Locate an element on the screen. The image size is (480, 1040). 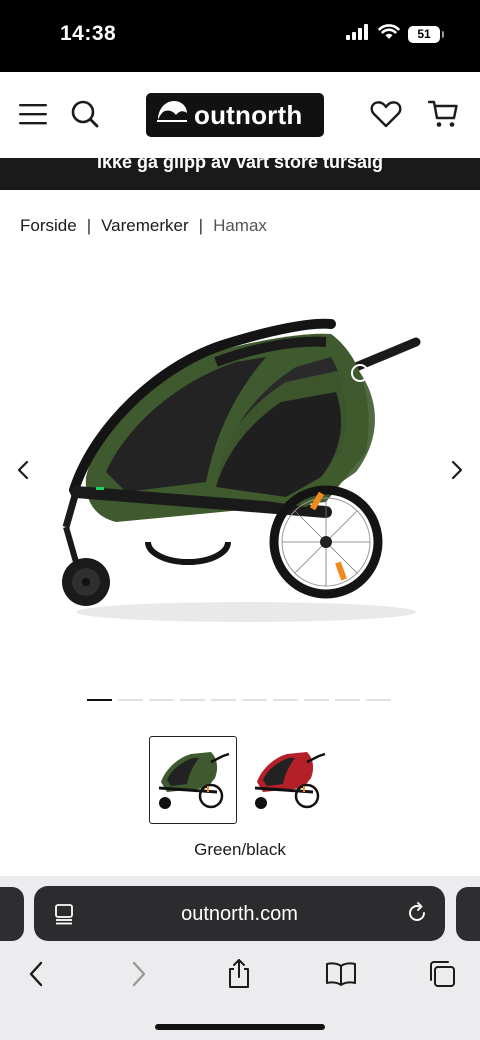
heart-icon is located at coordinates (386, 114).